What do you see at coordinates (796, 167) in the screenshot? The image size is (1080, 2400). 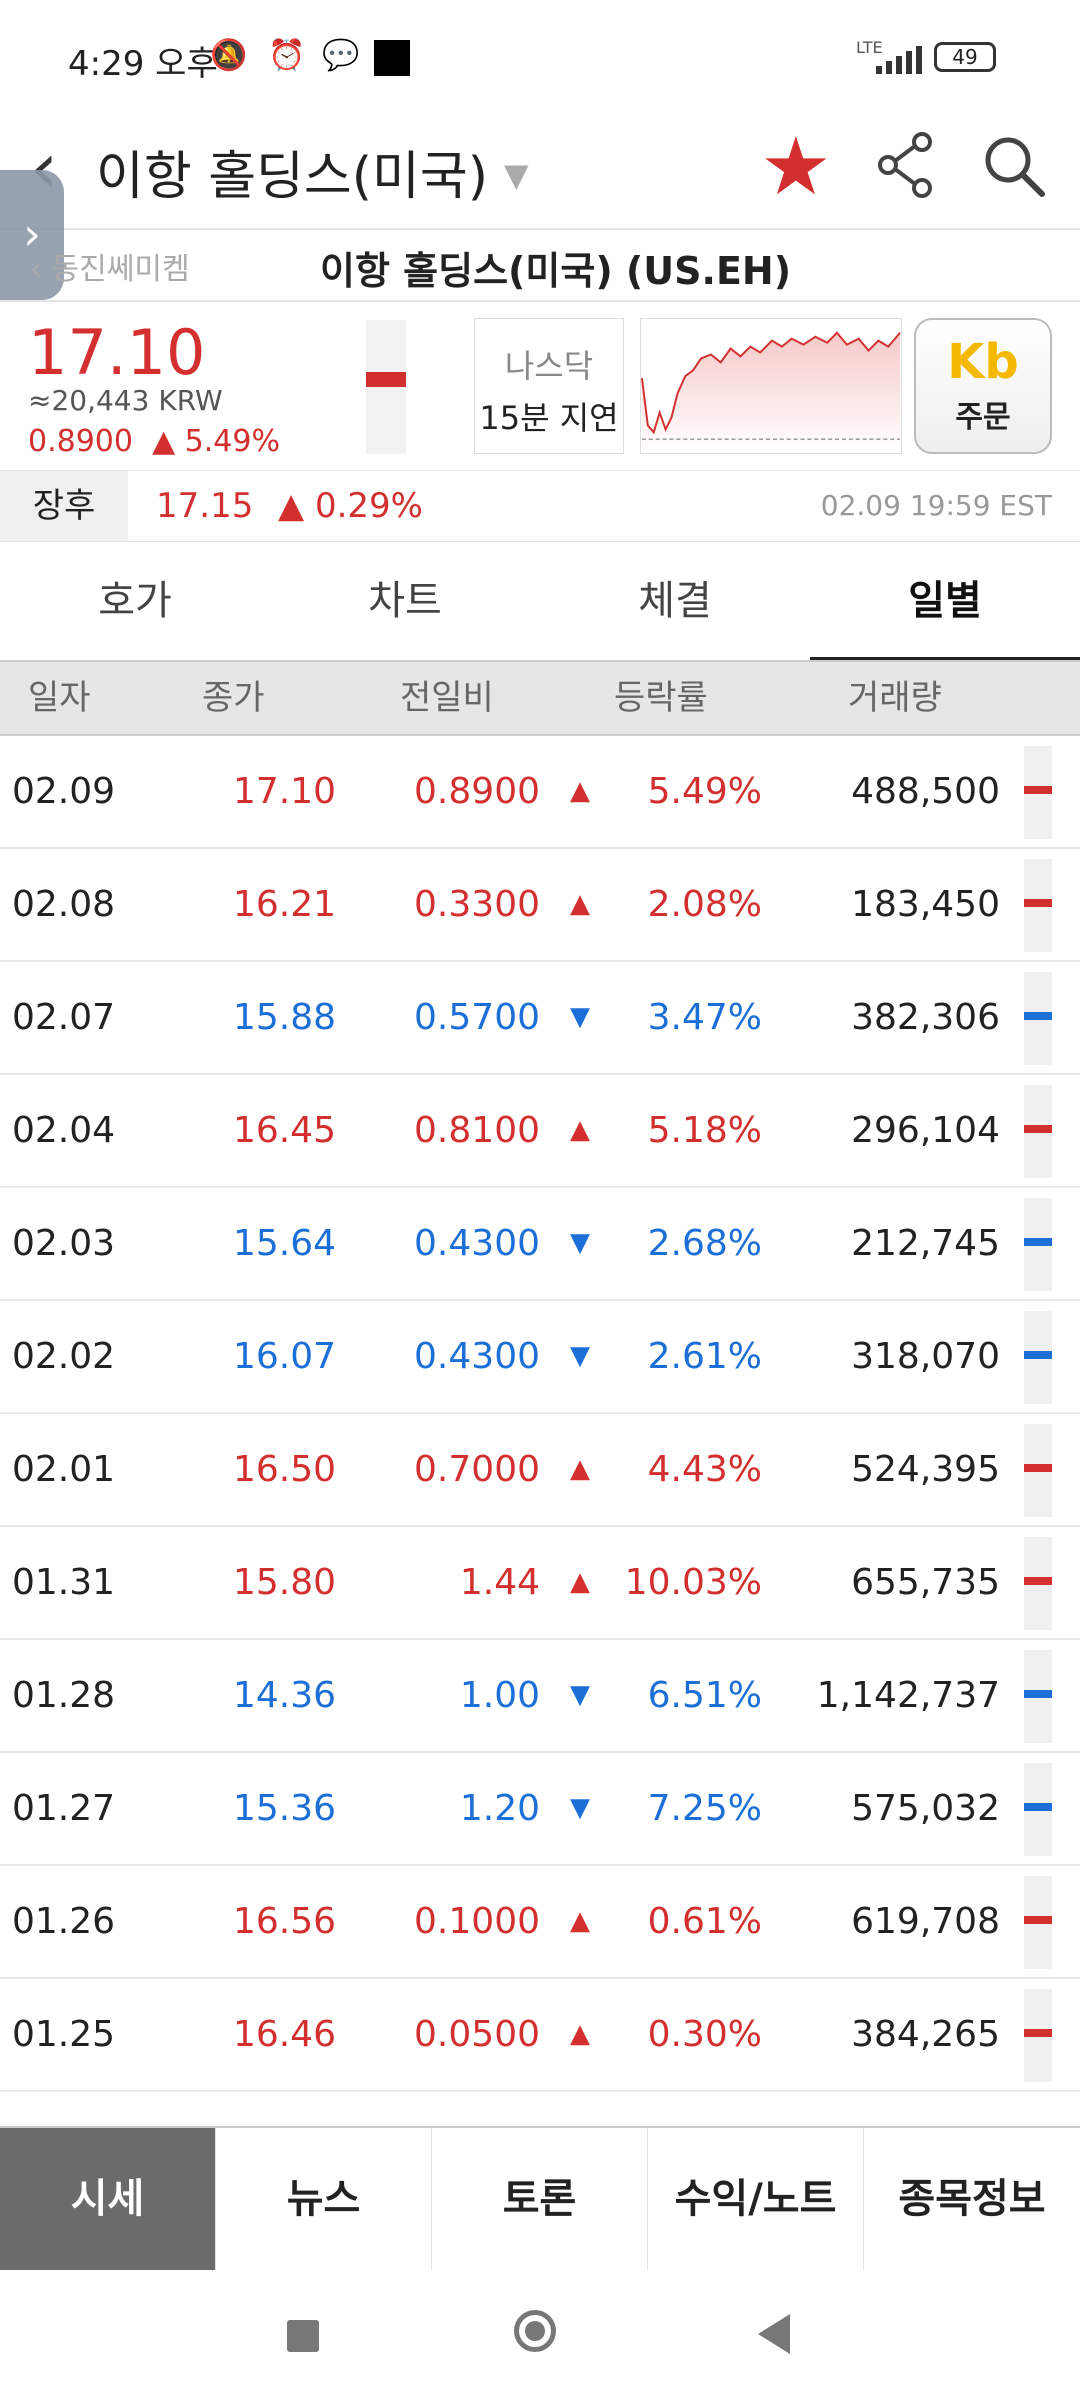 I see `star-icon: ★` at bounding box center [796, 167].